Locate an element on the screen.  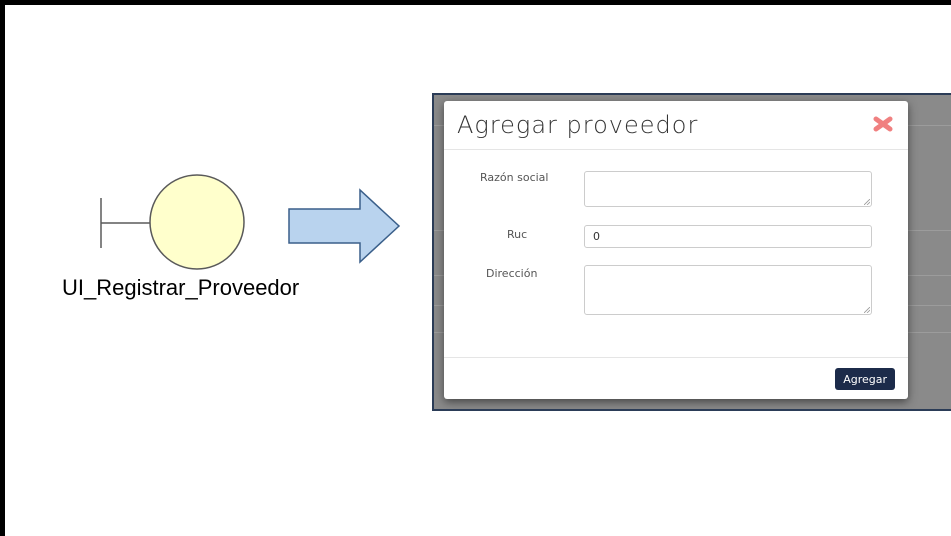
modal-footer-divider is located at coordinates (676, 357).